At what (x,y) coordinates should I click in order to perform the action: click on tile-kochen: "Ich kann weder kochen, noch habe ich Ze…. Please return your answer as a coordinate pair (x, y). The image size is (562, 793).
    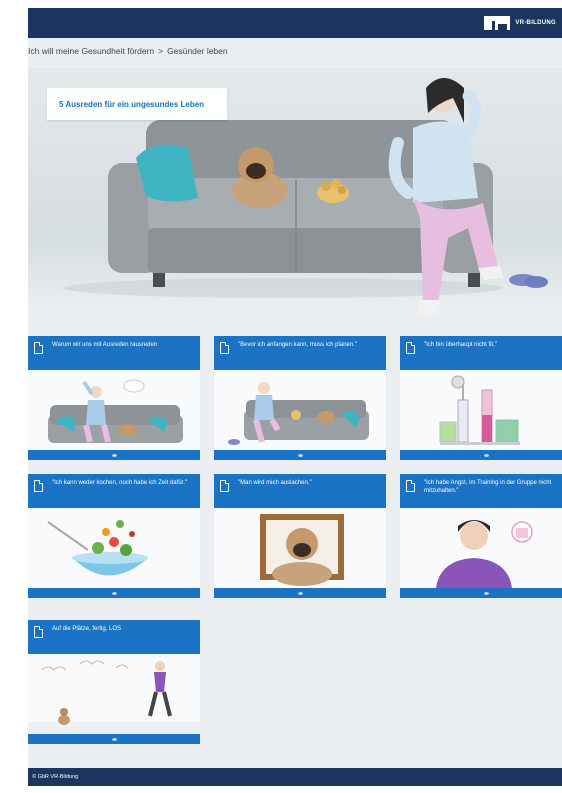
    Looking at the image, I should click on (114, 536).